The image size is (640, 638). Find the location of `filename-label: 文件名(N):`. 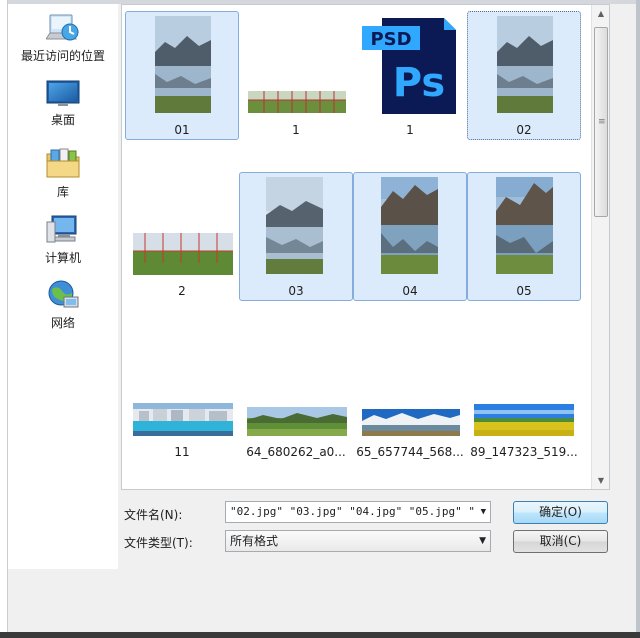

filename-label: 文件名(N): is located at coordinates (153, 515).